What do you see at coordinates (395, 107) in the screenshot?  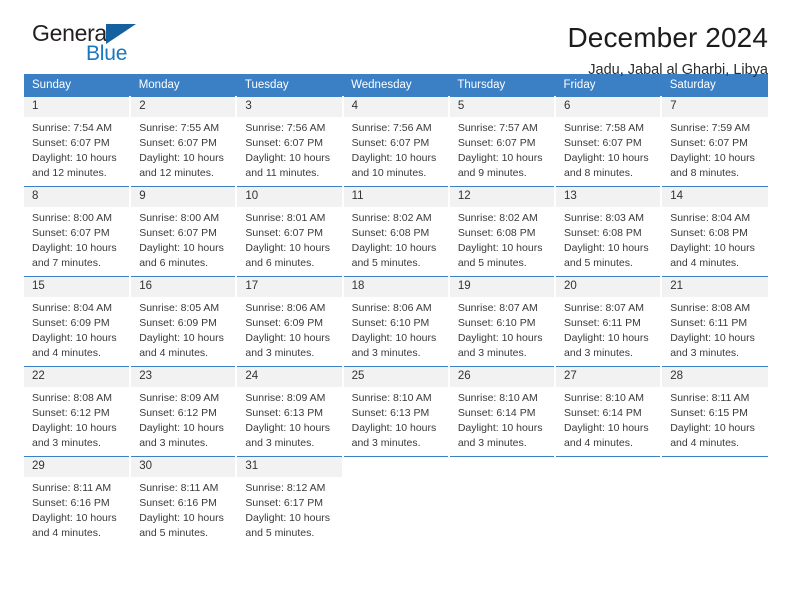 I see `day-number: 4` at bounding box center [395, 107].